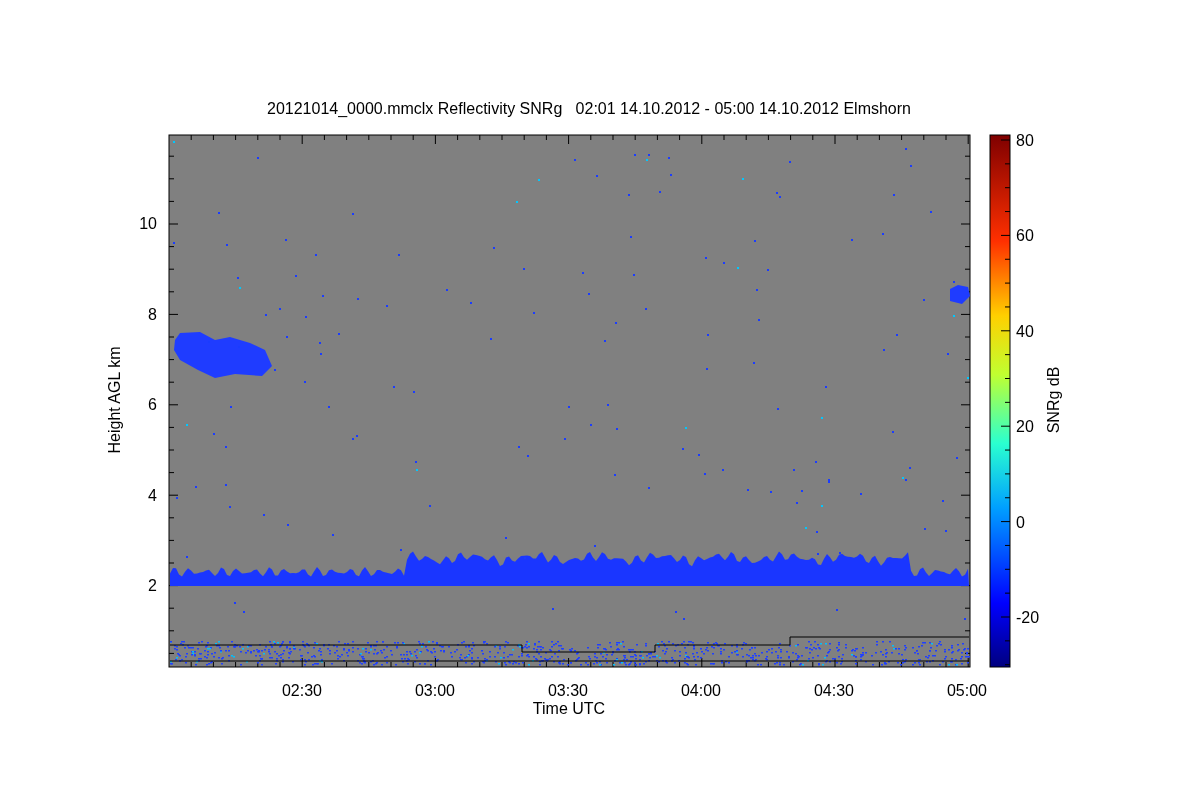 The height and width of the screenshot is (800, 1200). Describe the element at coordinates (701, 690) in the screenshot. I see `x-tick-label: 04:00` at that location.